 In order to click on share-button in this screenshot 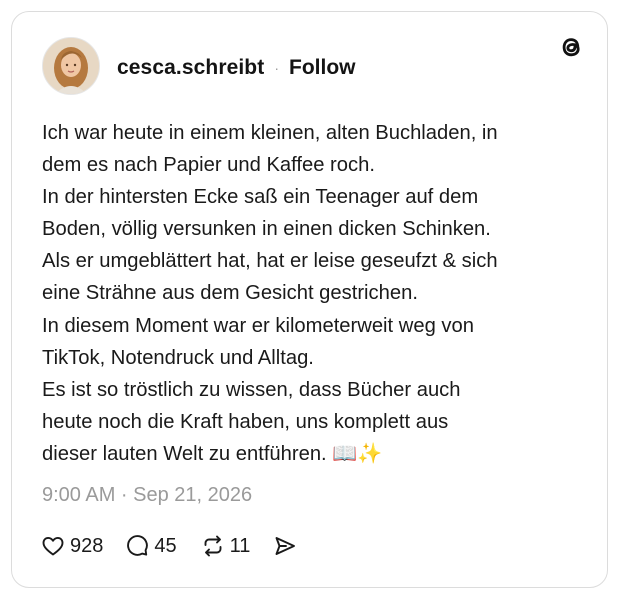, I will do `click(285, 546)`.